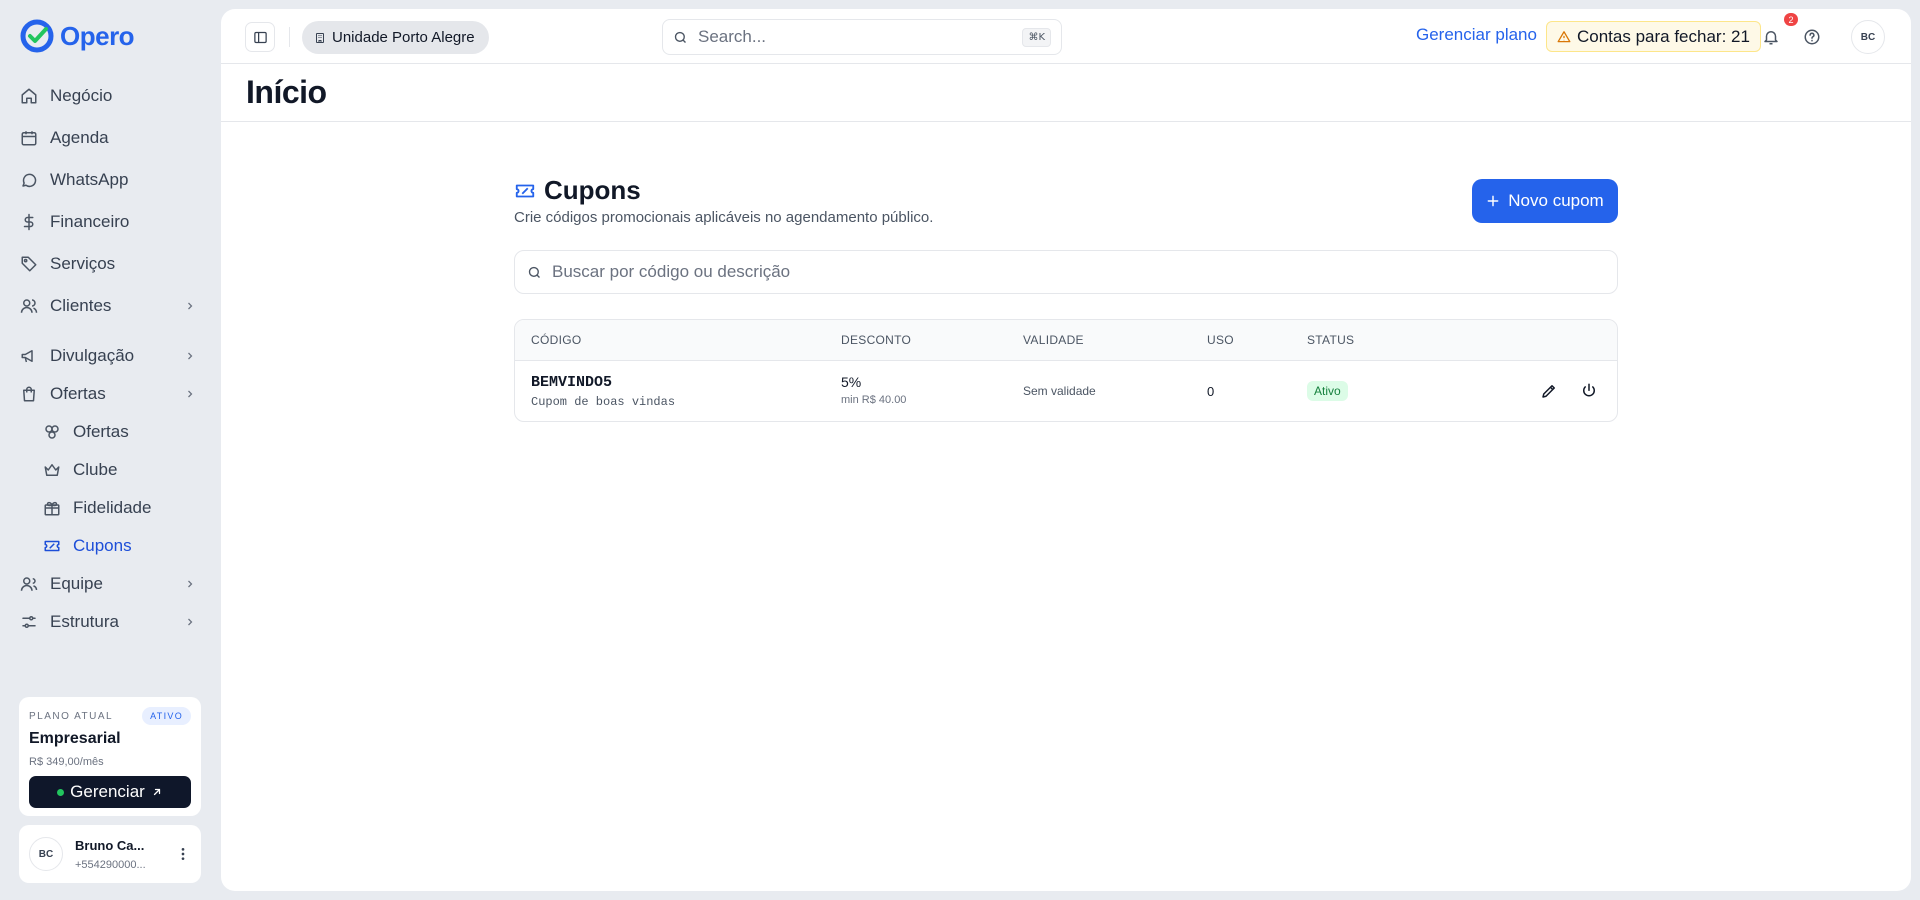 The width and height of the screenshot is (1920, 900). Describe the element at coordinates (1078, 272) in the screenshot. I see `coupon-search-input` at that location.